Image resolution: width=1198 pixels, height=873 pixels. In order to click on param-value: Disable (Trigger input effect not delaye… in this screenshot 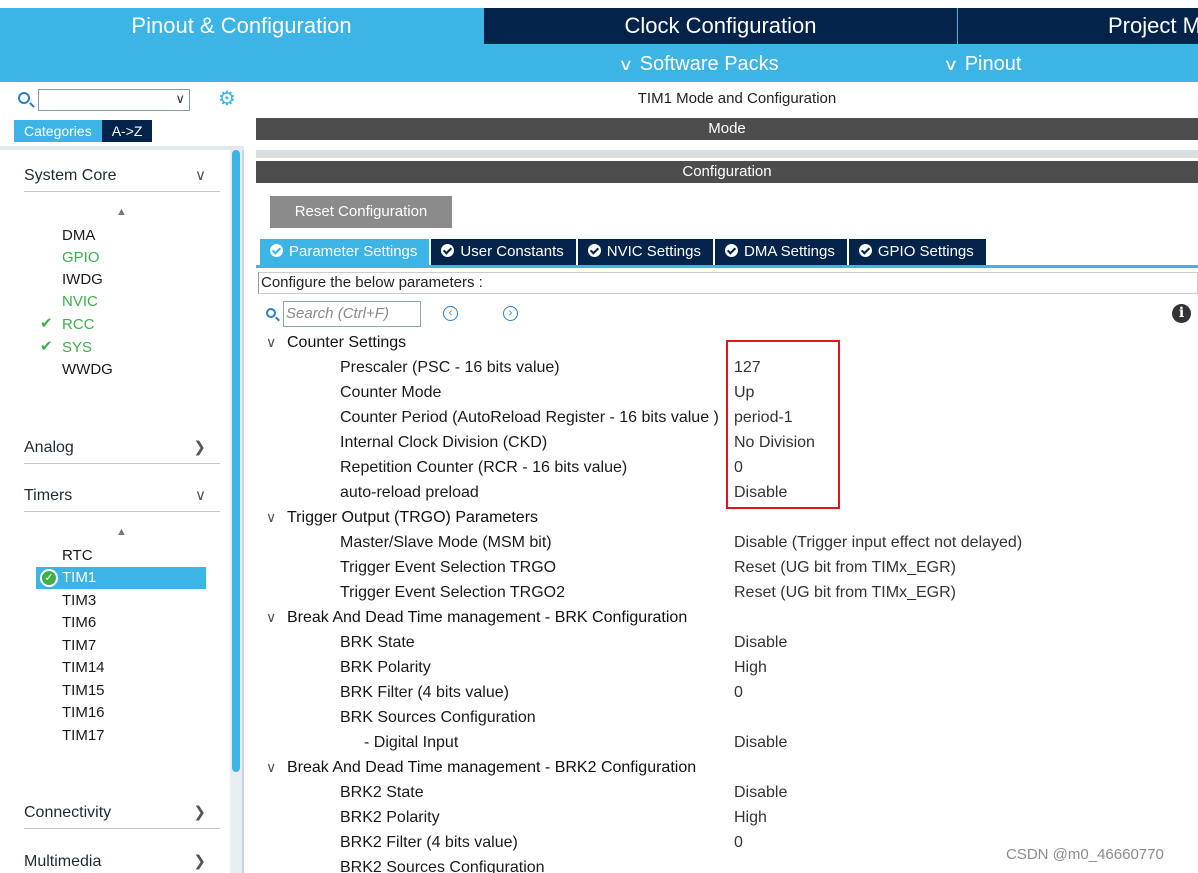, I will do `click(878, 542)`.